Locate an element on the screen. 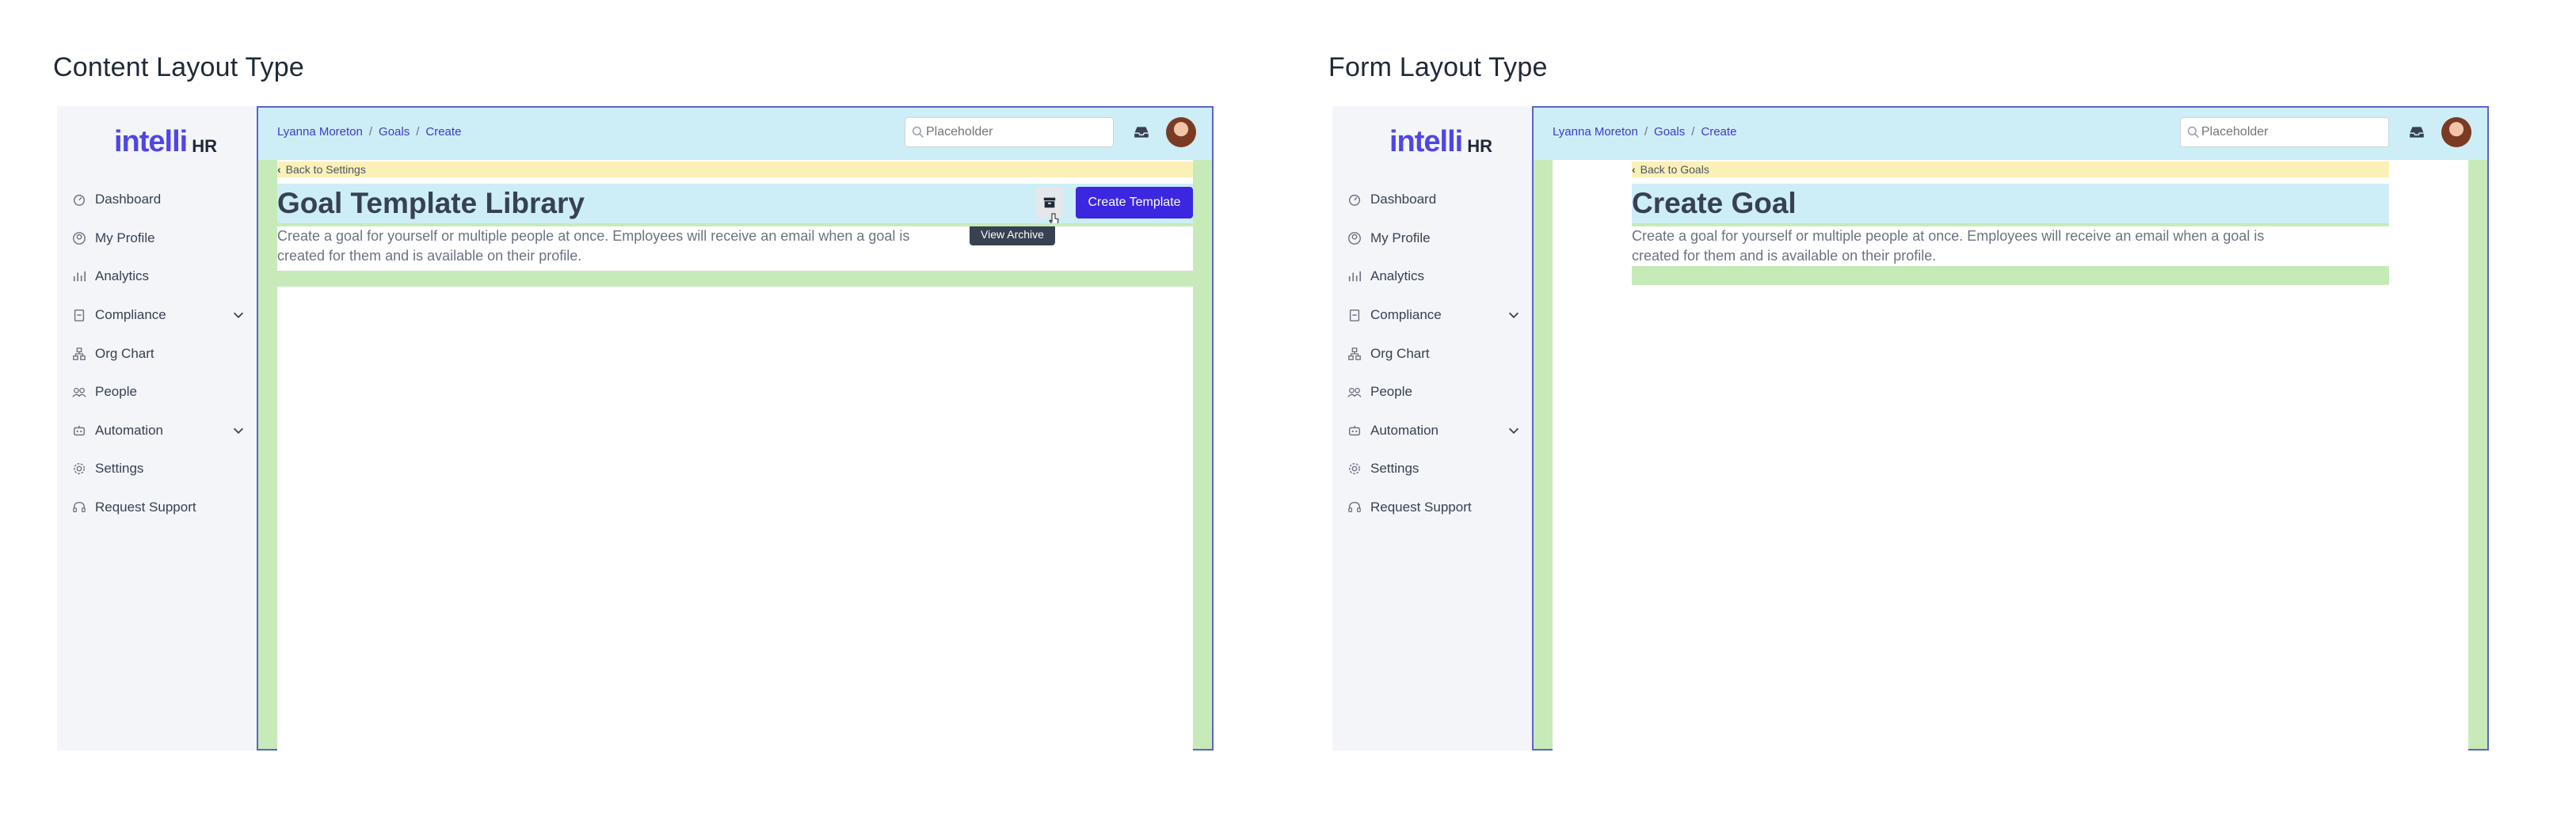  back-link-label: Back to Goals is located at coordinates (1674, 169).